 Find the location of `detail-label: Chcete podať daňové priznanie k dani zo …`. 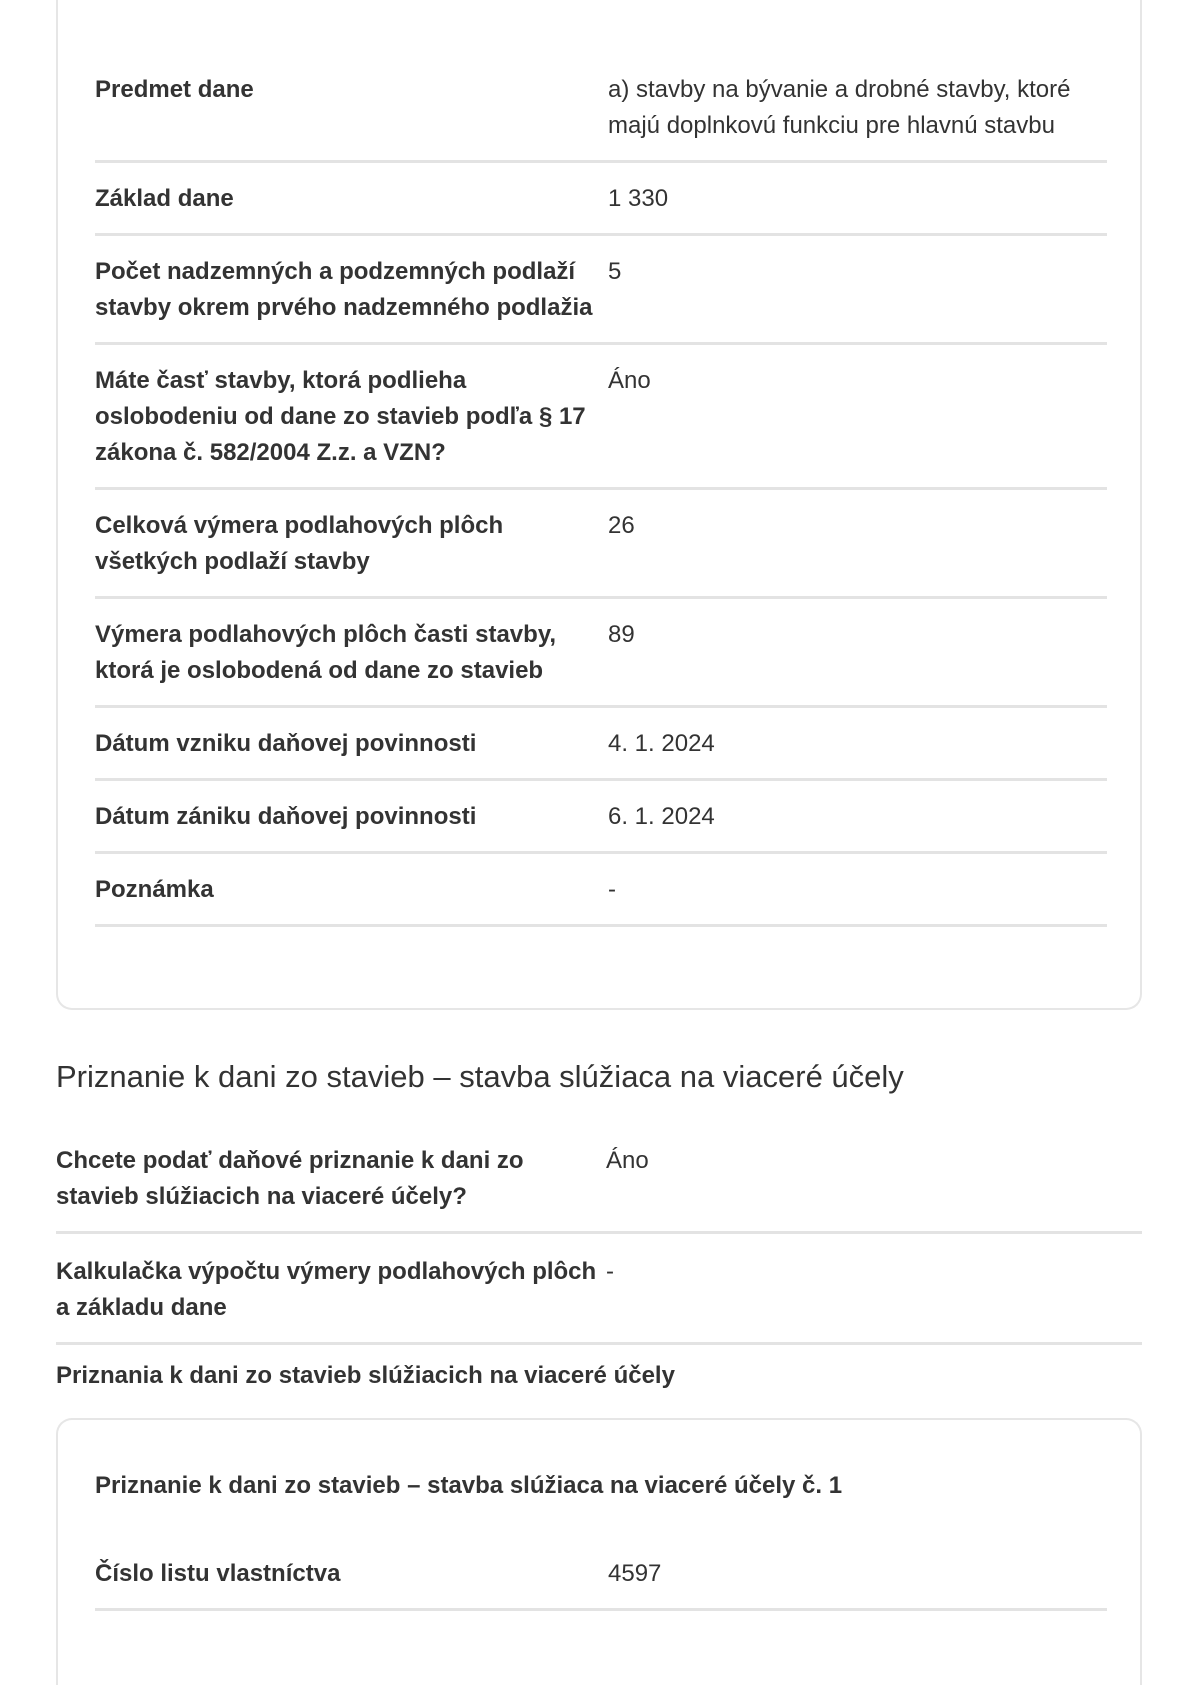

detail-label: Chcete podať daňové priznanie k dani zo … is located at coordinates (290, 1178).